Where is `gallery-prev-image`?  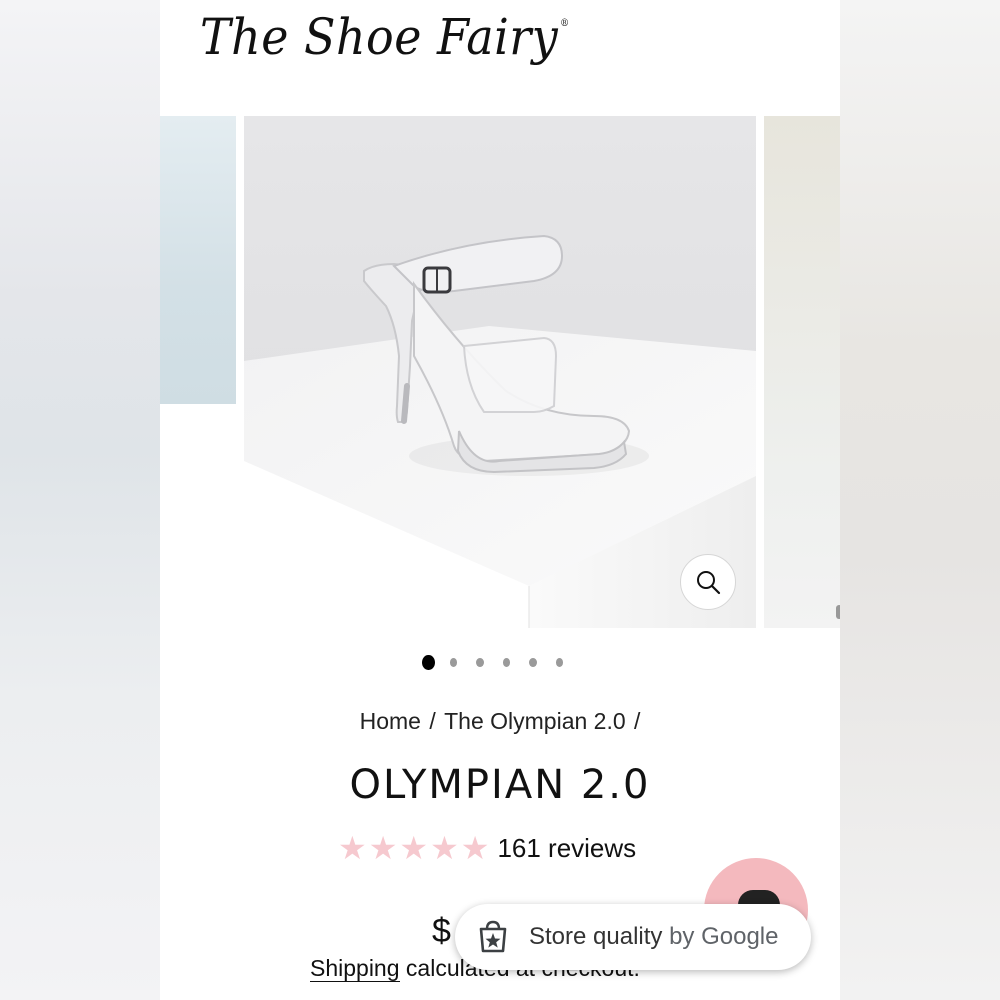
gallery-prev-image is located at coordinates (198, 260).